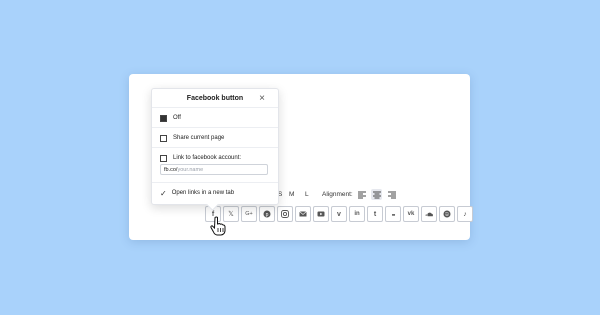 Image resolution: width=600 pixels, height=315 pixels. I want to click on flickr-icon: ●●, so click(393, 214).